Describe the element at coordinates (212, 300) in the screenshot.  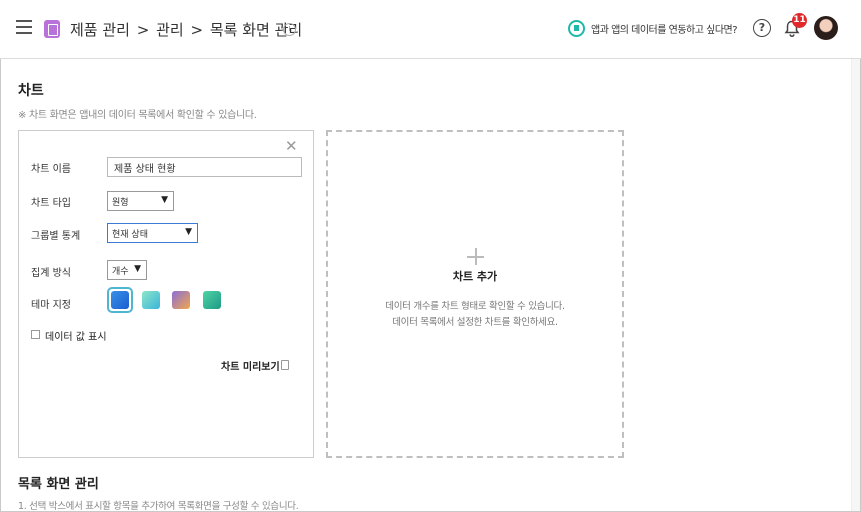
I see `theme-option-green` at that location.